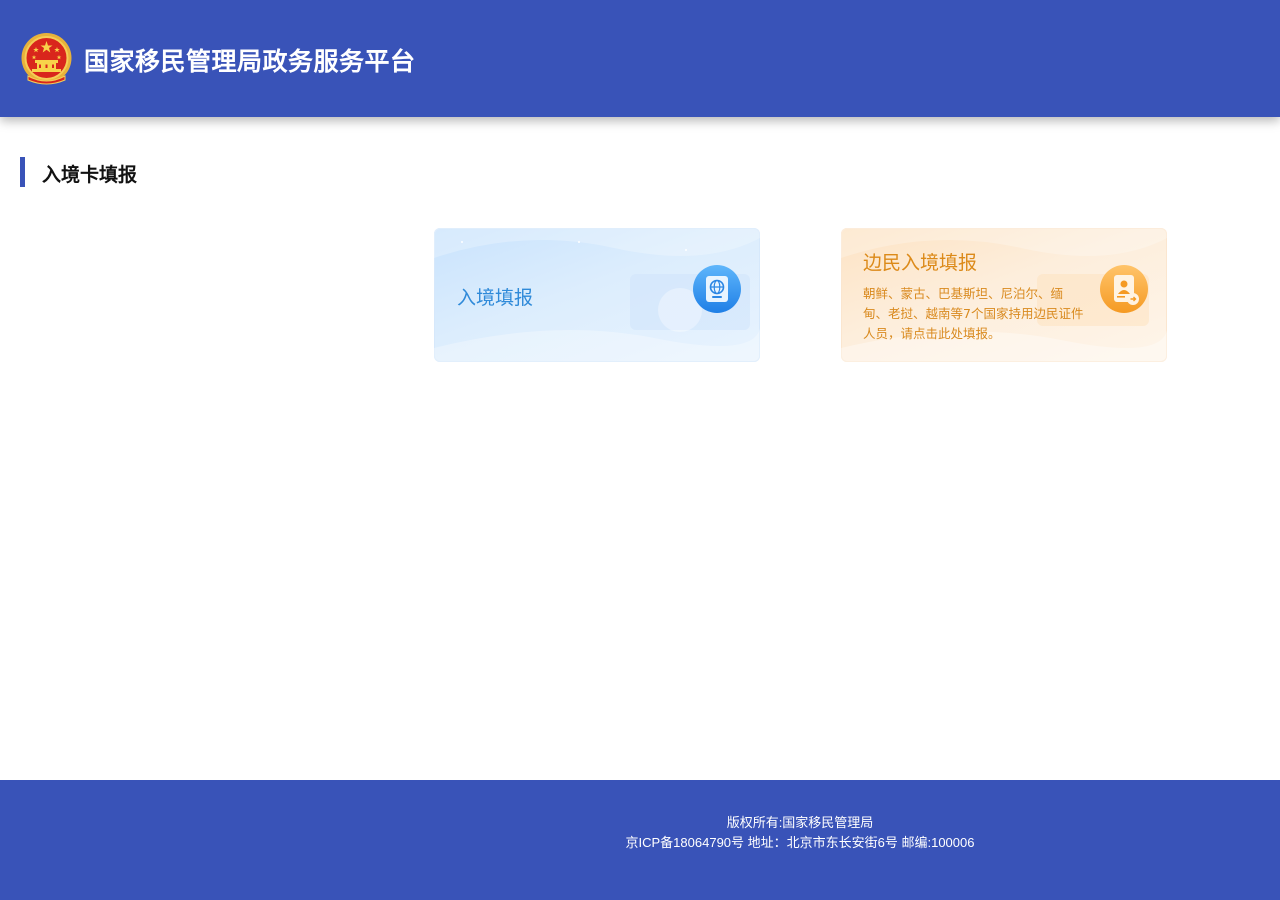 The width and height of the screenshot is (1280, 900). What do you see at coordinates (597, 295) in the screenshot?
I see `entry-filing-card: 入境填报` at bounding box center [597, 295].